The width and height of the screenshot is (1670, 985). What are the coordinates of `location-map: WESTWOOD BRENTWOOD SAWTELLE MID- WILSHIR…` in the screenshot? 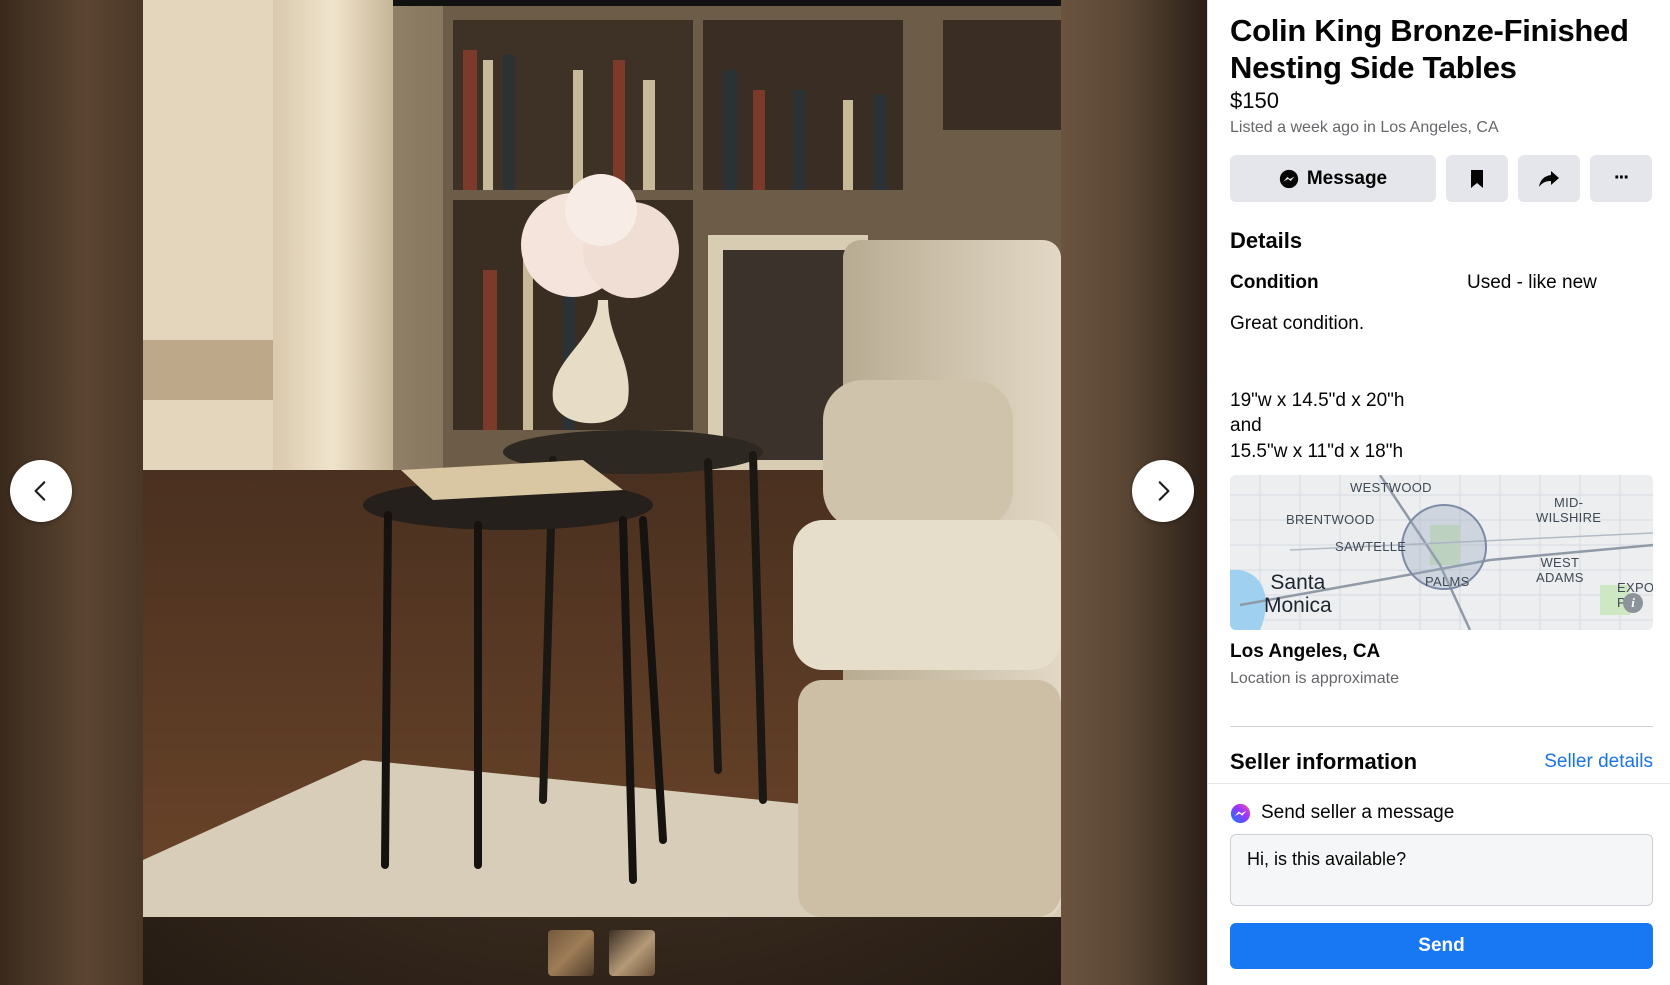 It's located at (1441, 552).